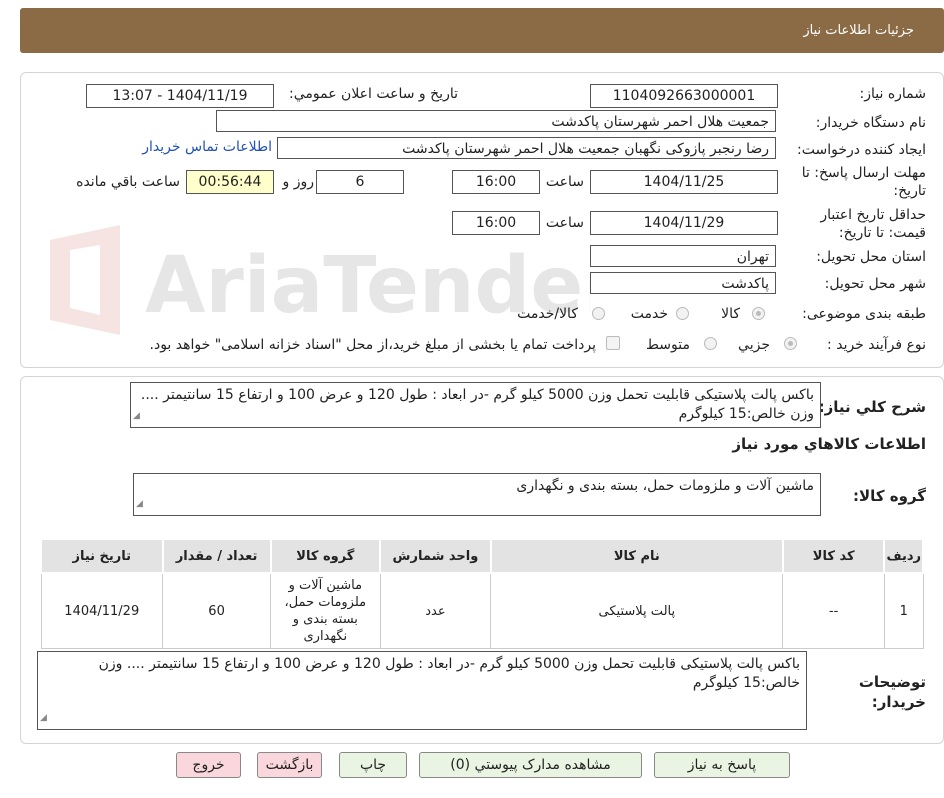 Image resolution: width=944 pixels, height=798 pixels. Describe the element at coordinates (530, 765) in the screenshot. I see `attachments-button: مشاهده مدارک پیوستي (0)` at that location.